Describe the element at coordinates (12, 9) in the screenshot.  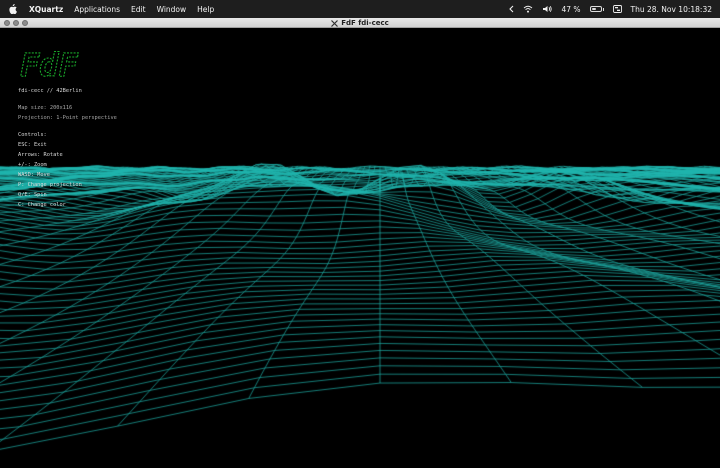
I see `apple-icon` at that location.